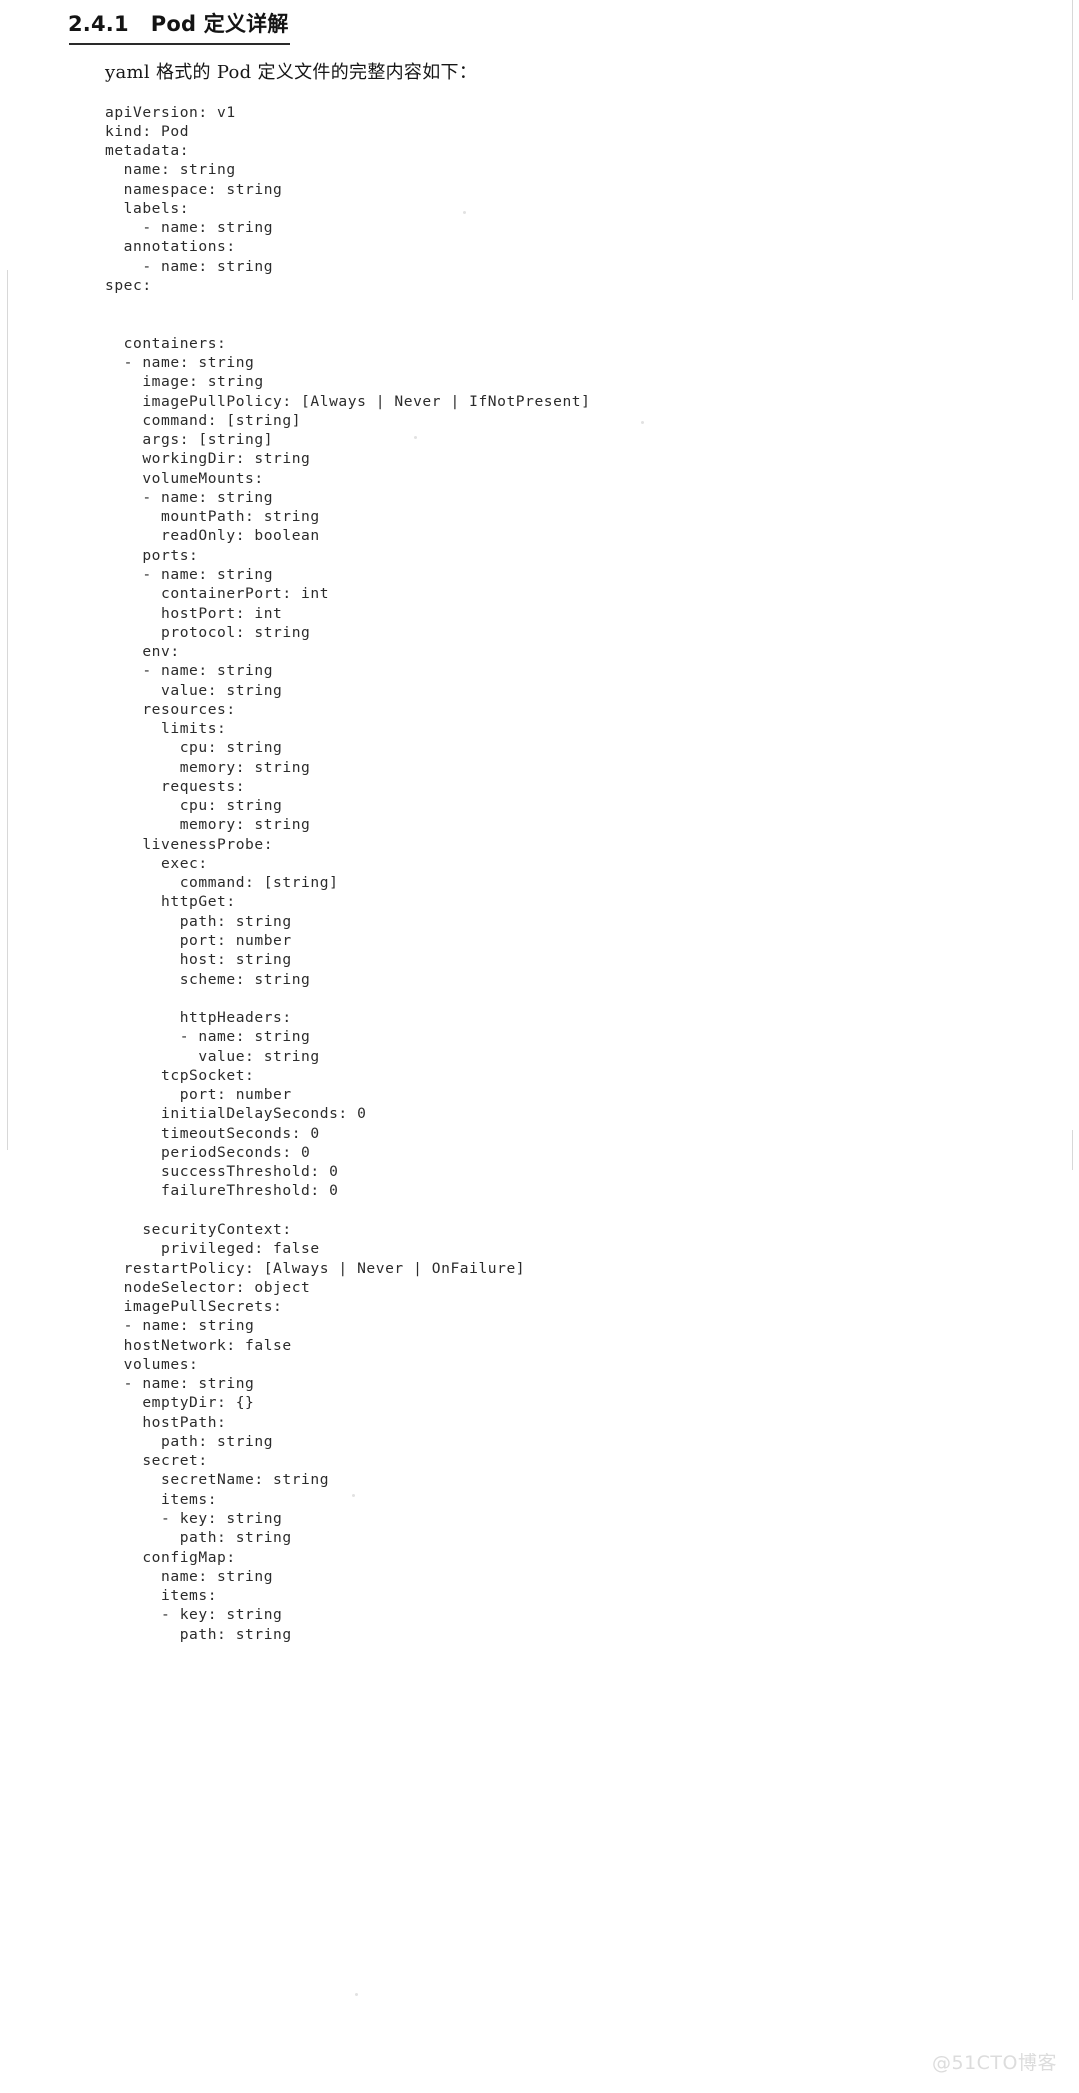 This screenshot has height=2093, width=1079. What do you see at coordinates (194, 613) in the screenshot?
I see `code-line: hostPort: int` at bounding box center [194, 613].